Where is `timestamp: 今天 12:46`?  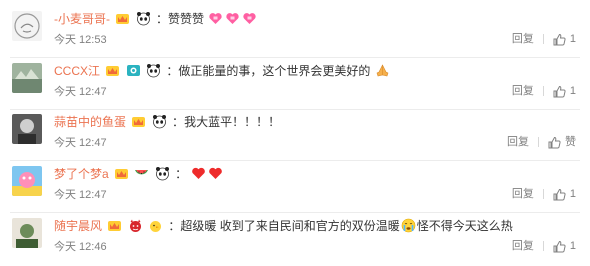
timestamp: 今天 12:46 is located at coordinates (80, 247).